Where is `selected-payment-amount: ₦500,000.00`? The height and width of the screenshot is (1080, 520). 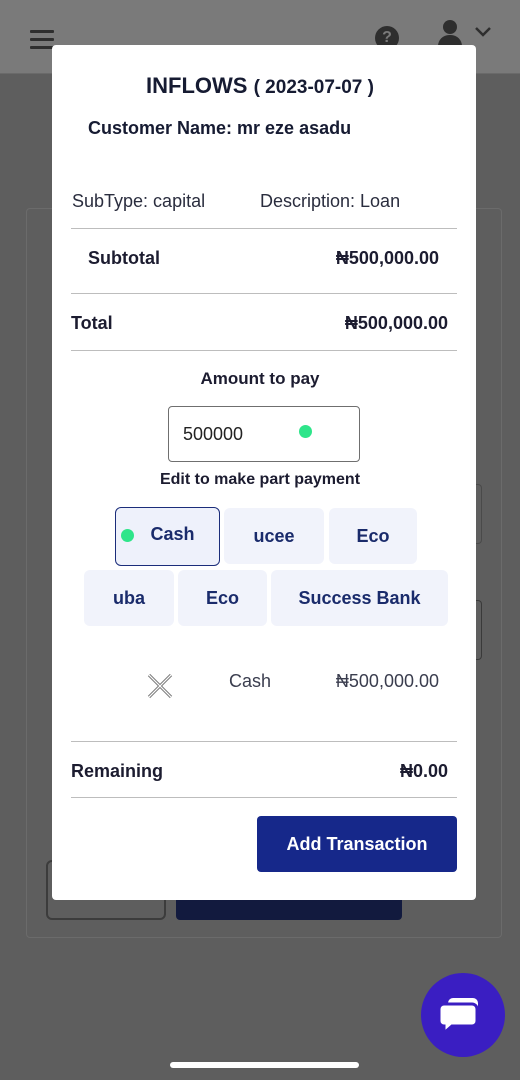
selected-payment-amount: ₦500,000.00 is located at coordinates (387, 681).